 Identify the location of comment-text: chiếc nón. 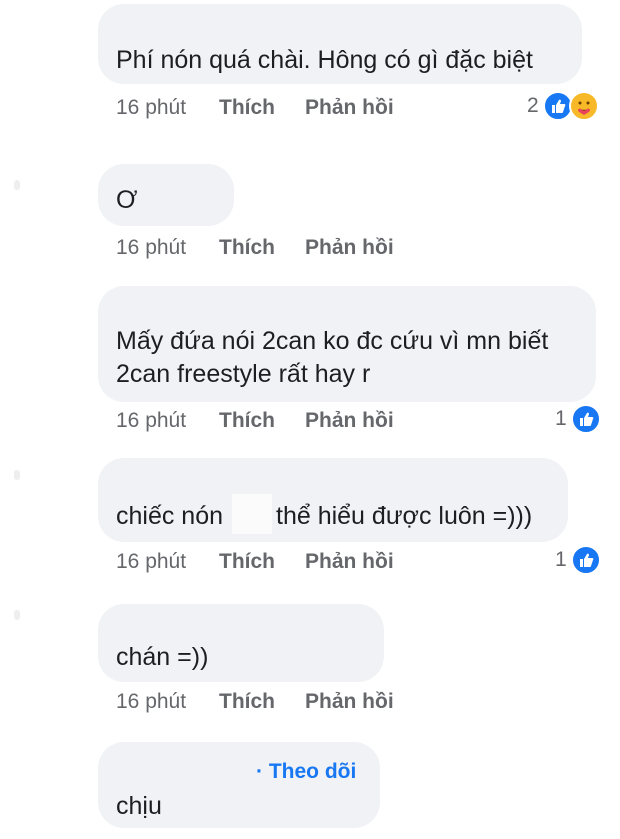
(170, 516).